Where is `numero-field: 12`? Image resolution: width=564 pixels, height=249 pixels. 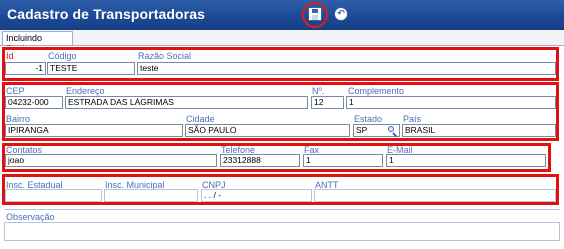
numero-field: 12 is located at coordinates (327, 102).